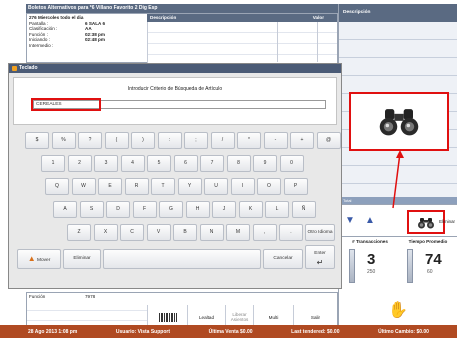 This screenshot has width=457, height=338. I want to click on key-6-row1: ;, so click(196, 140).